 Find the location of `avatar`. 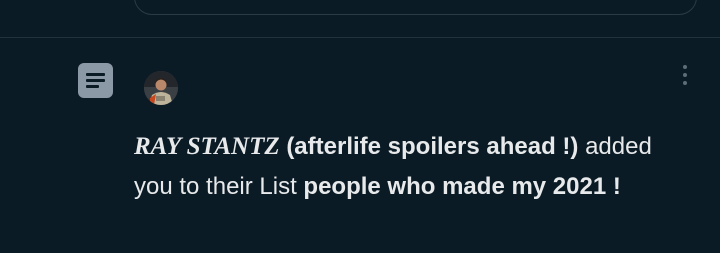

avatar is located at coordinates (161, 88).